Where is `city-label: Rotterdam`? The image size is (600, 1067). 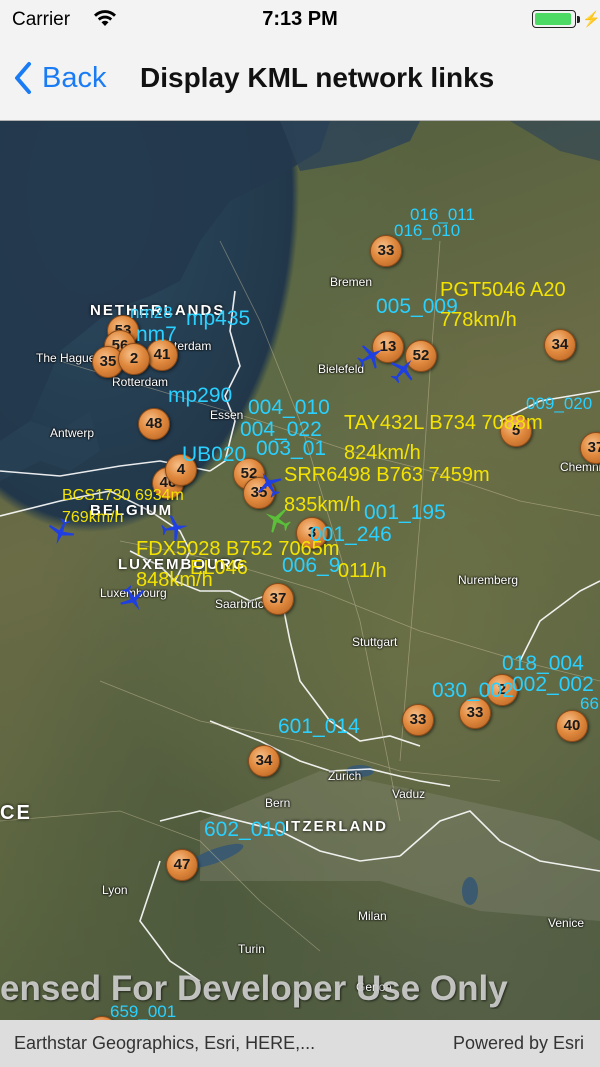 city-label: Rotterdam is located at coordinates (140, 382).